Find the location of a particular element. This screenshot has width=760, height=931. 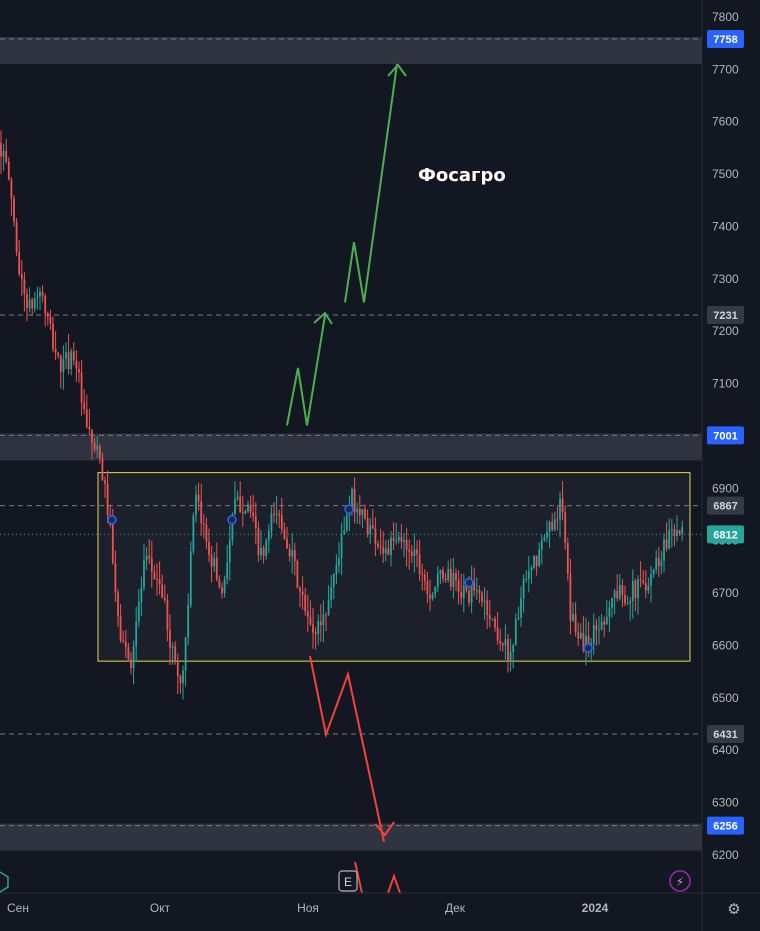

y-tick-label: 6500 is located at coordinates (725, 698).